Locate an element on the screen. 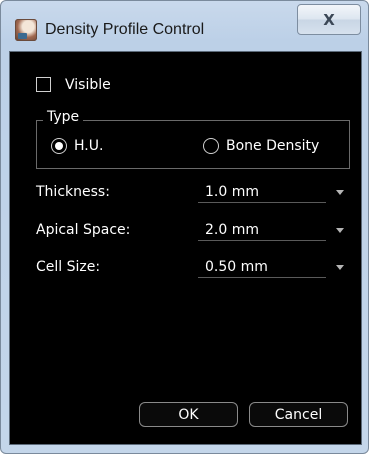 The image size is (371, 456). title-bar: Density Profile Control X is located at coordinates (184, 26).